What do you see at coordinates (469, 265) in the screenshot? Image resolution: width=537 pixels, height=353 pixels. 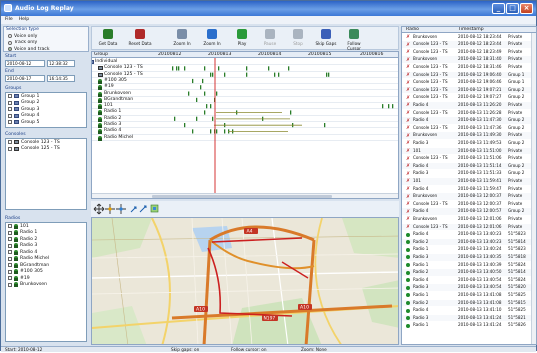 I see `event-row: Radio 1 2010-08-13 13:40:39 51°5824` at bounding box center [469, 265].